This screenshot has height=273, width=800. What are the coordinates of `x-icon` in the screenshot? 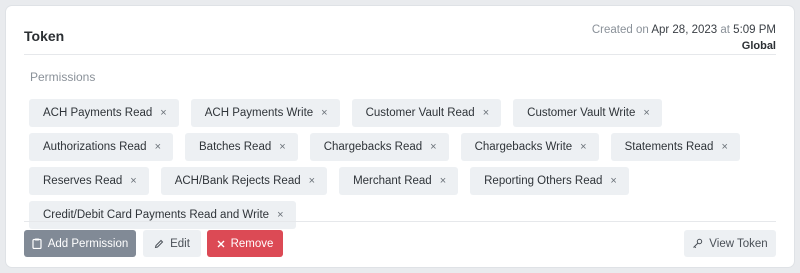 It's located at (221, 244).